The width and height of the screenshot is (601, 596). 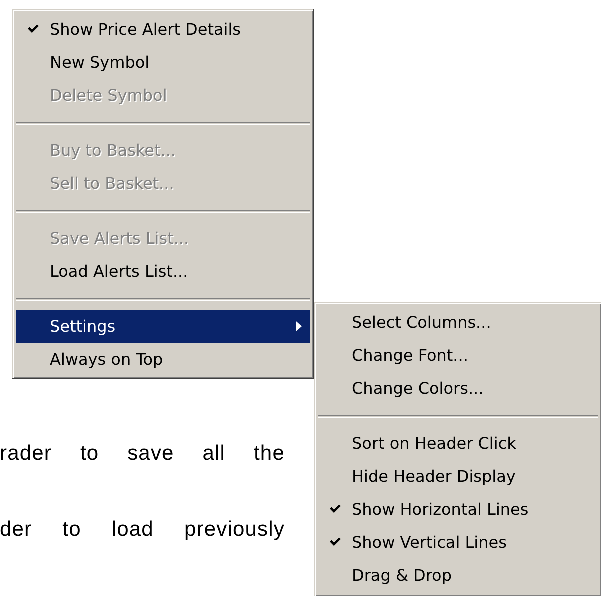 I want to click on menu-item: Show Horizontal Lines, so click(x=458, y=509).